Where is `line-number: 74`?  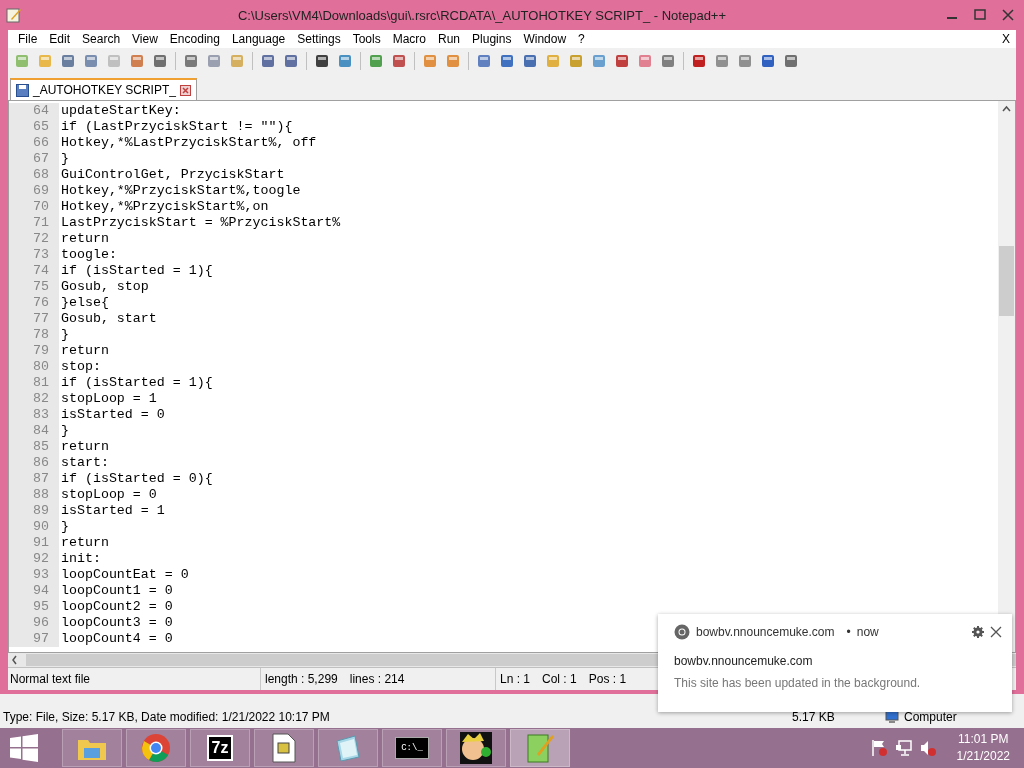 line-number: 74 is located at coordinates (34, 271).